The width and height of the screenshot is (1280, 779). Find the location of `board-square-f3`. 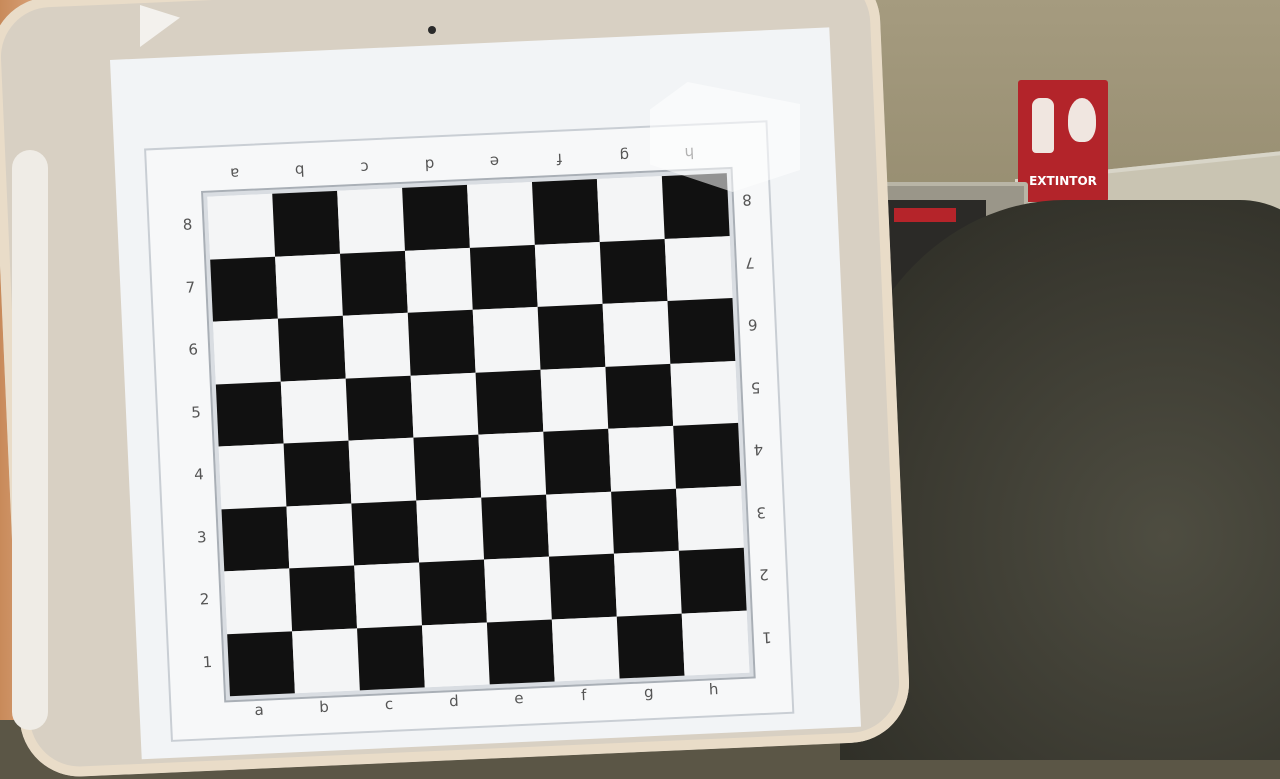

board-square-f3 is located at coordinates (580, 524).